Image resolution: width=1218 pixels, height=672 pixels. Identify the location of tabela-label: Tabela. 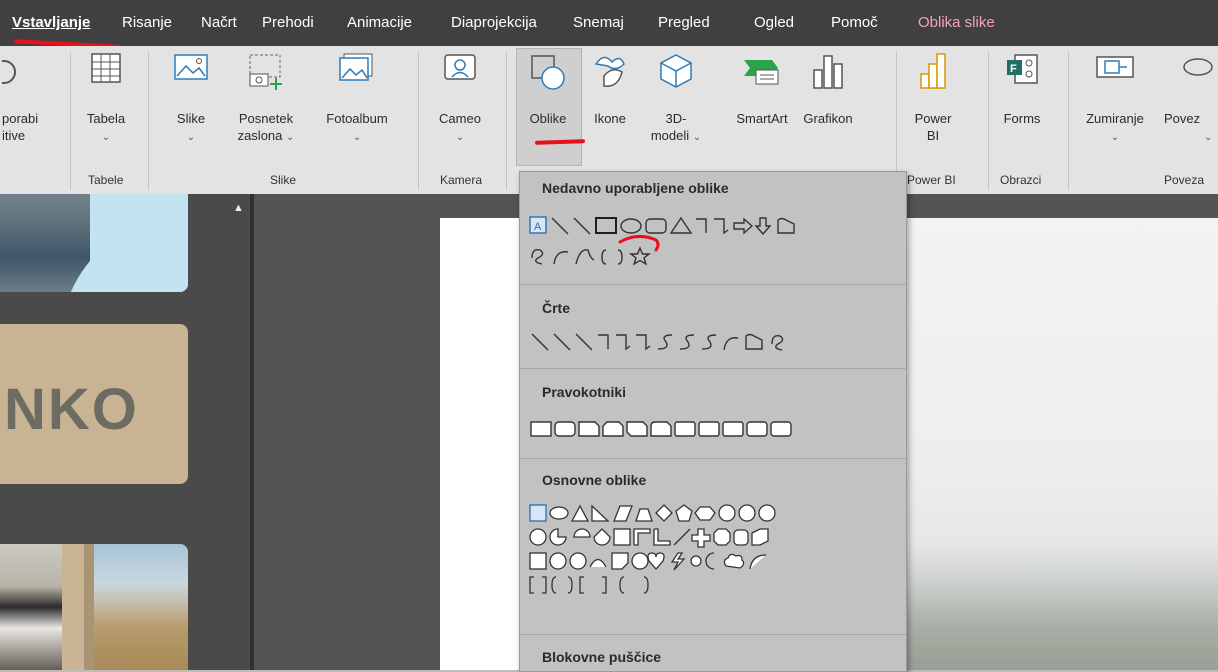
(106, 118).